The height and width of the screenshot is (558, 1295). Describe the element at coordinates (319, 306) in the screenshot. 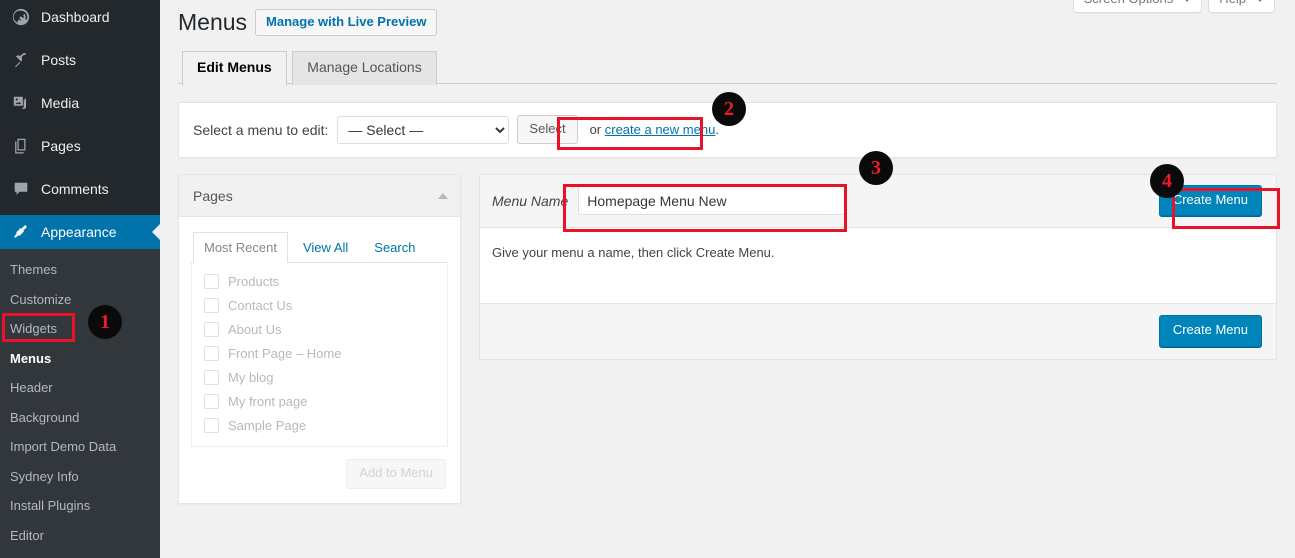

I see `list-item: Contact Us` at that location.